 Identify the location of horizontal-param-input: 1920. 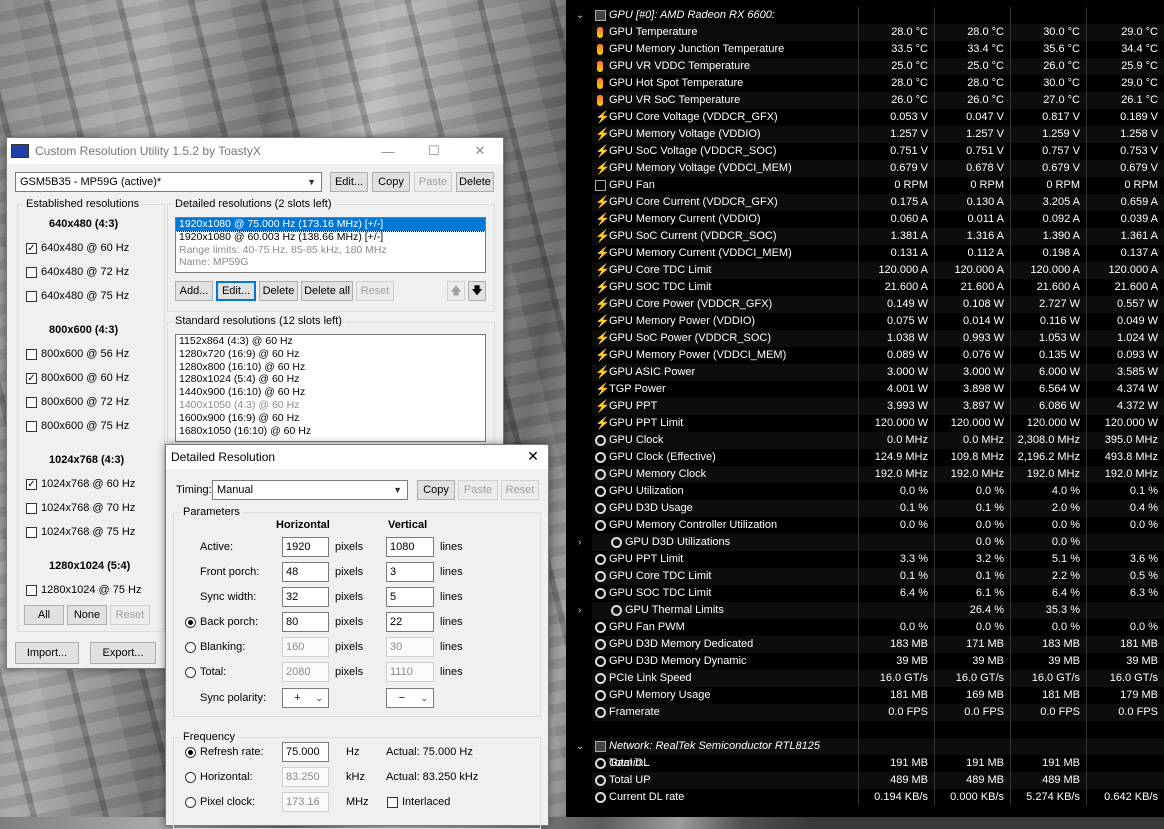
(305, 547).